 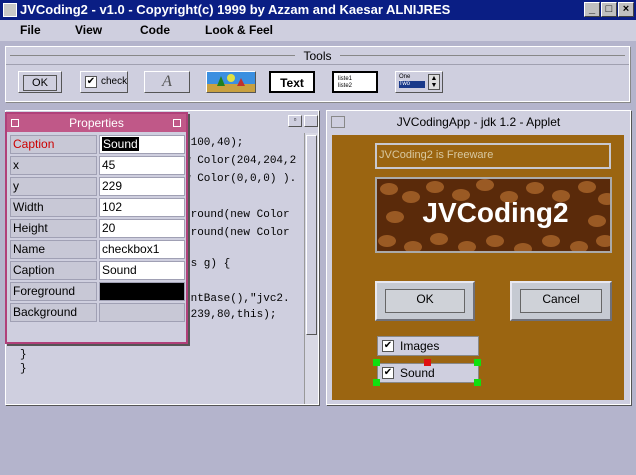 What do you see at coordinates (214, 143) in the screenshot?
I see `code-line: ,100,40);` at bounding box center [214, 143].